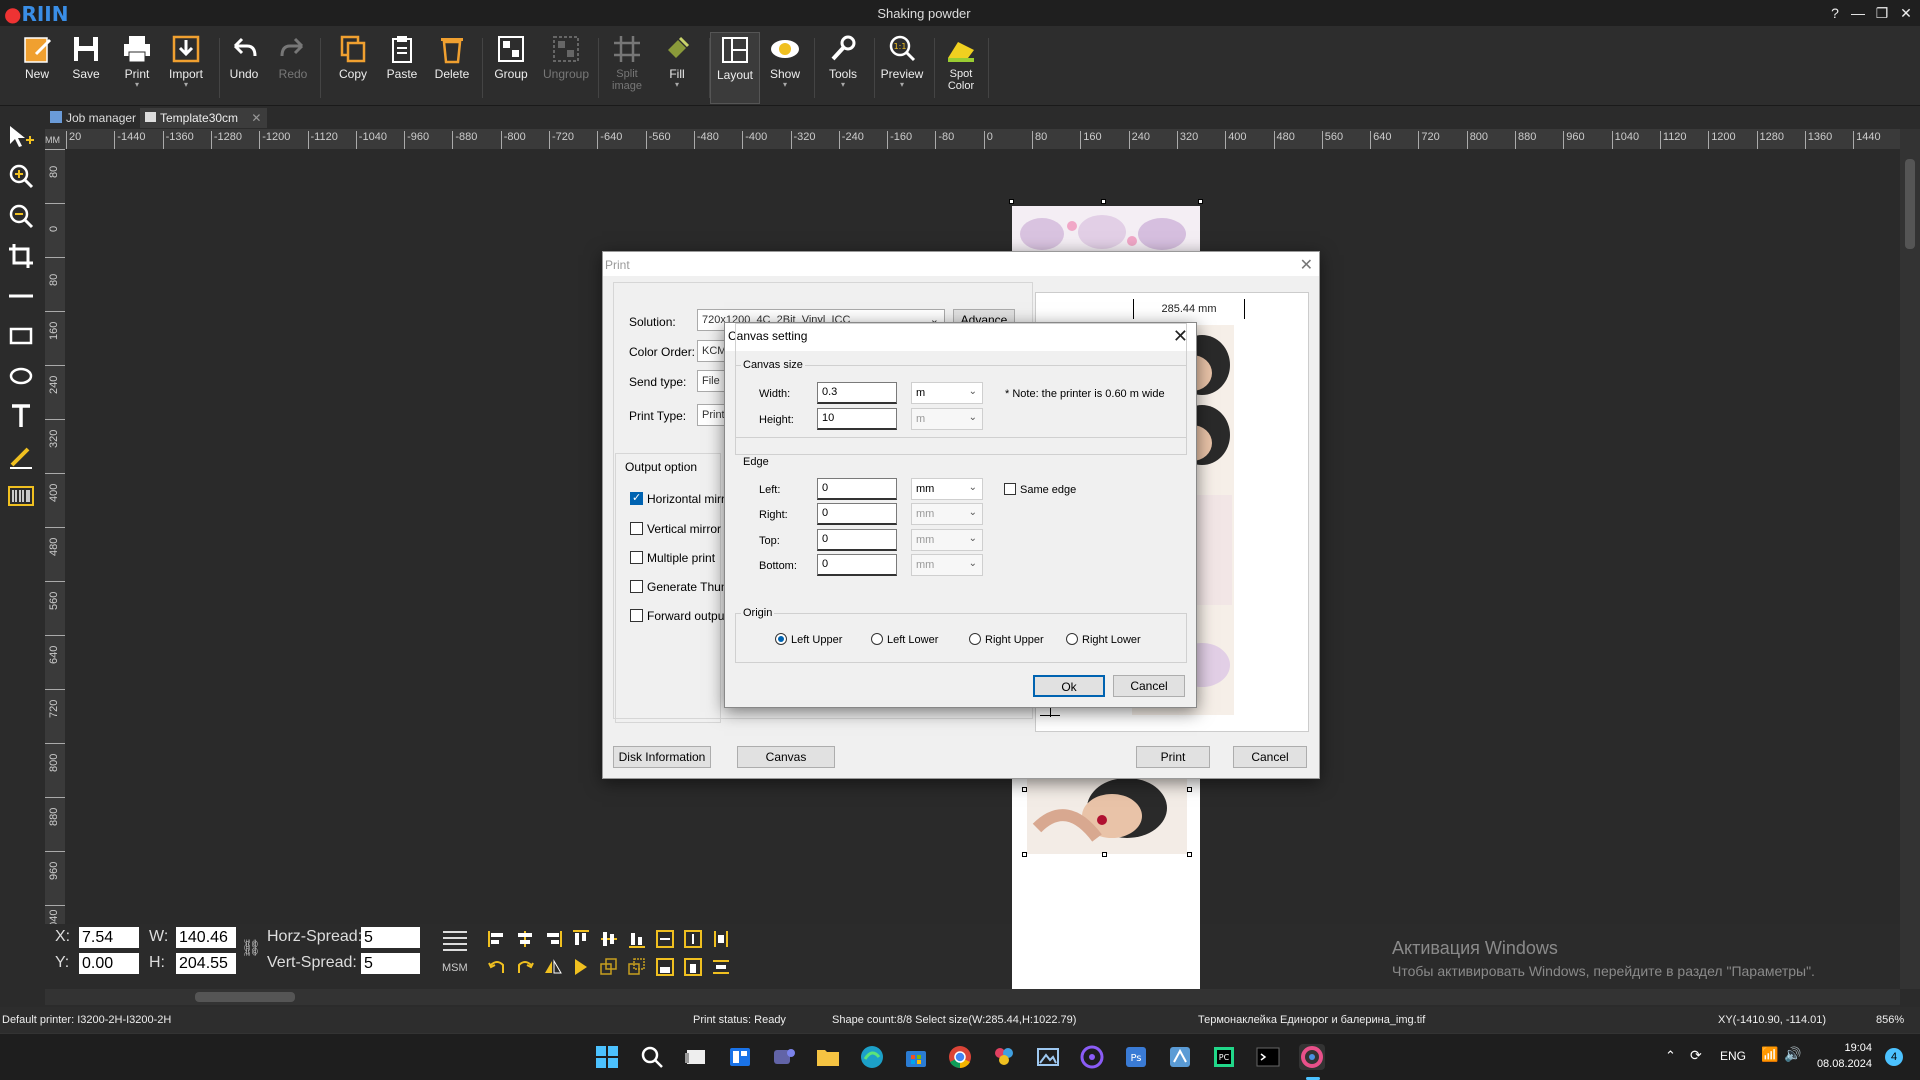  What do you see at coordinates (1040, 489) in the screenshot?
I see `same-edge-checkbox: Same edge` at bounding box center [1040, 489].